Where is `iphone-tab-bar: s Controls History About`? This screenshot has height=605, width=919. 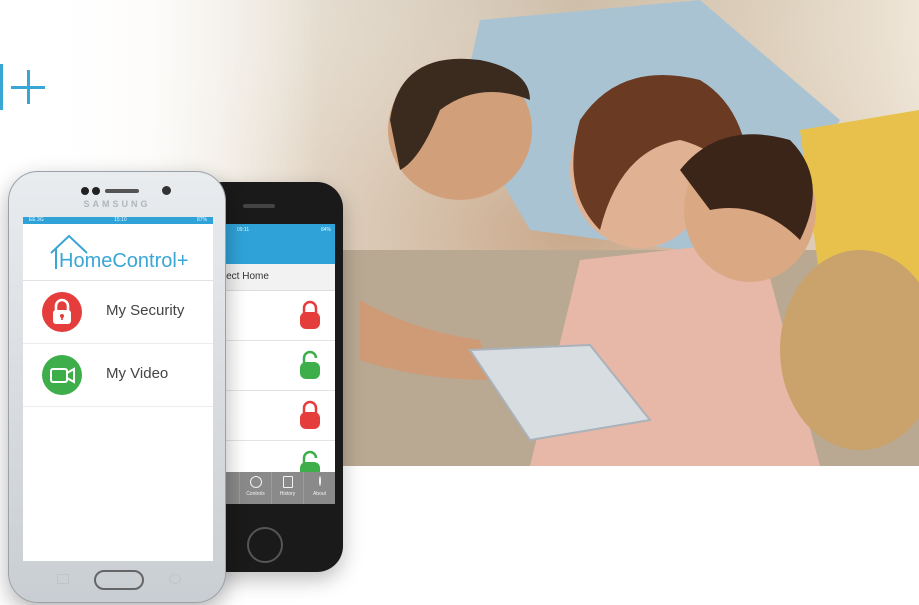
iphone-tab-bar: s Controls History About is located at coordinates (271, 488).